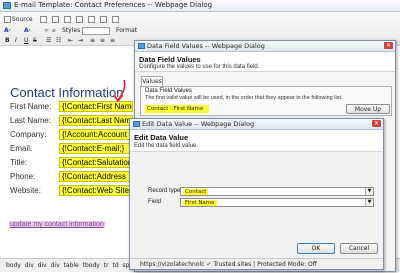 The image size is (400, 273). I want to click on cancel-button: Cancel, so click(359, 248).